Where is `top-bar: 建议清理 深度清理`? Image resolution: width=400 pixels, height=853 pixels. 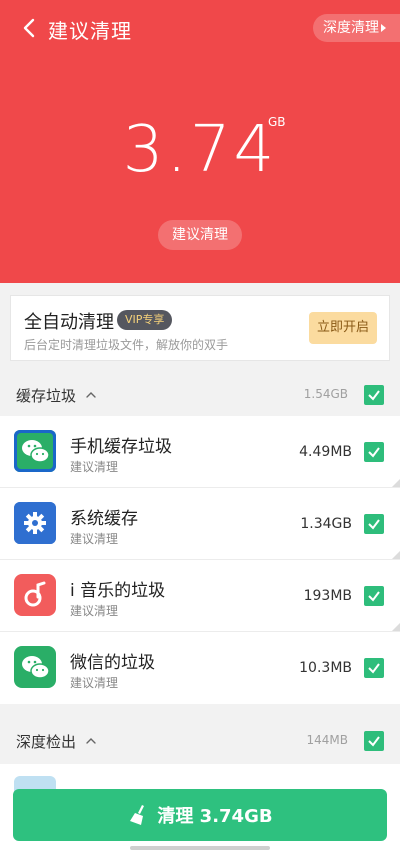
top-bar: 建议清理 深度清理 is located at coordinates (200, 29).